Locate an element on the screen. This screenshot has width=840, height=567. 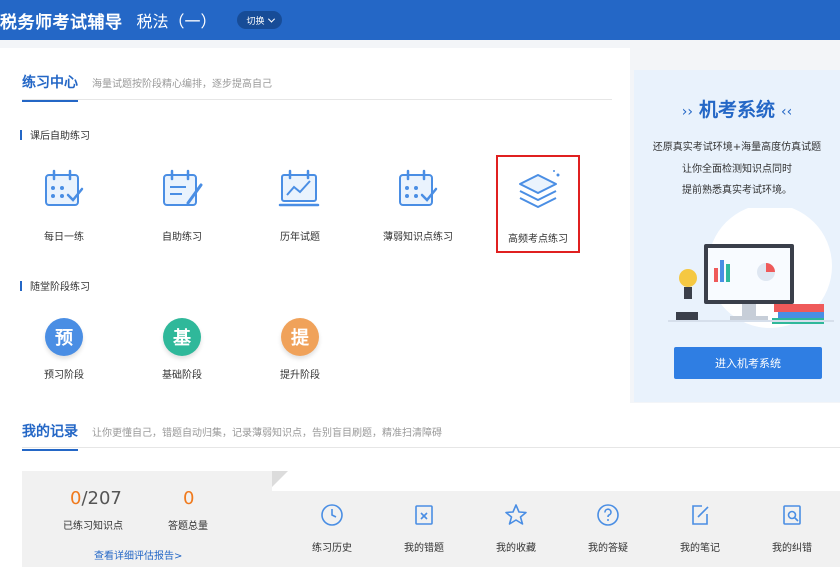
wrong-questions-button: 我的错题 is located at coordinates (424, 528).